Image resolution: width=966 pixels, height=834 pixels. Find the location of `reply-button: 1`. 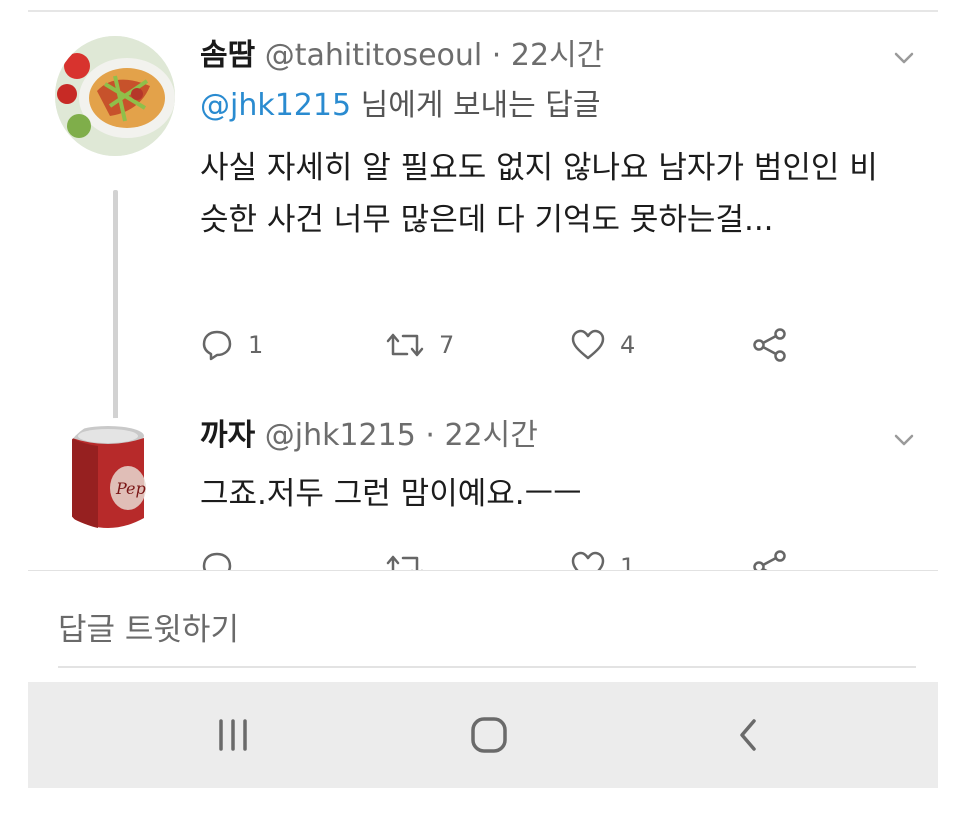

reply-button: 1 is located at coordinates (231, 345).